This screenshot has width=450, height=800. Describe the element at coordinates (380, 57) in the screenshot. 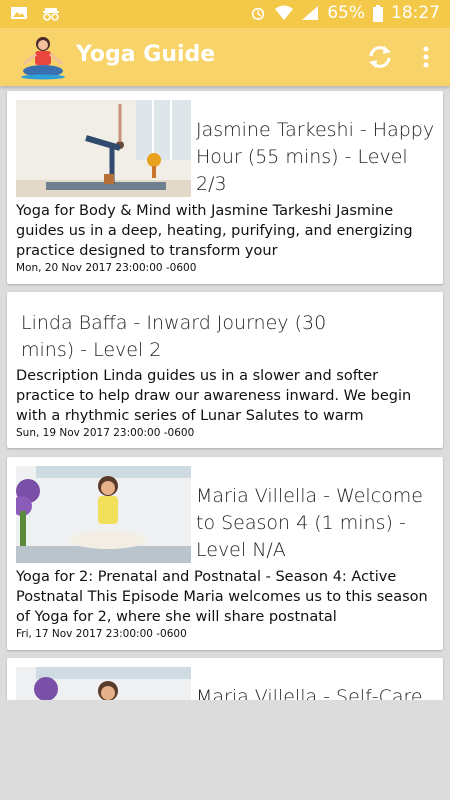

I see `refresh-icon` at that location.